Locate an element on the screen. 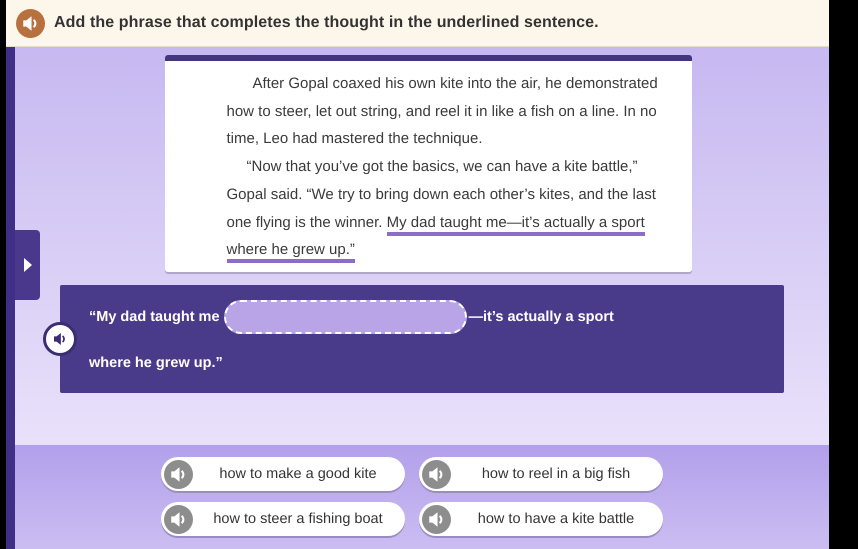 This screenshot has height=549, width=858. answer-blank is located at coordinates (345, 317).